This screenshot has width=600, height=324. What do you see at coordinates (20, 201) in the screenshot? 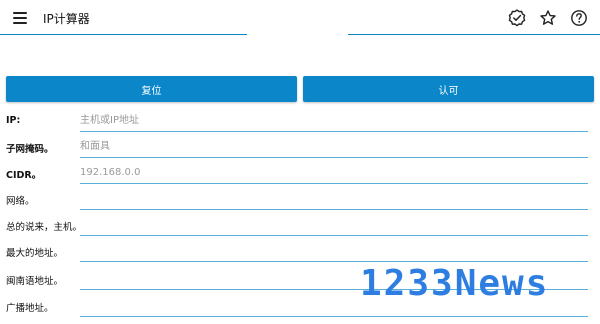
I see `network-label: 网络。` at bounding box center [20, 201].